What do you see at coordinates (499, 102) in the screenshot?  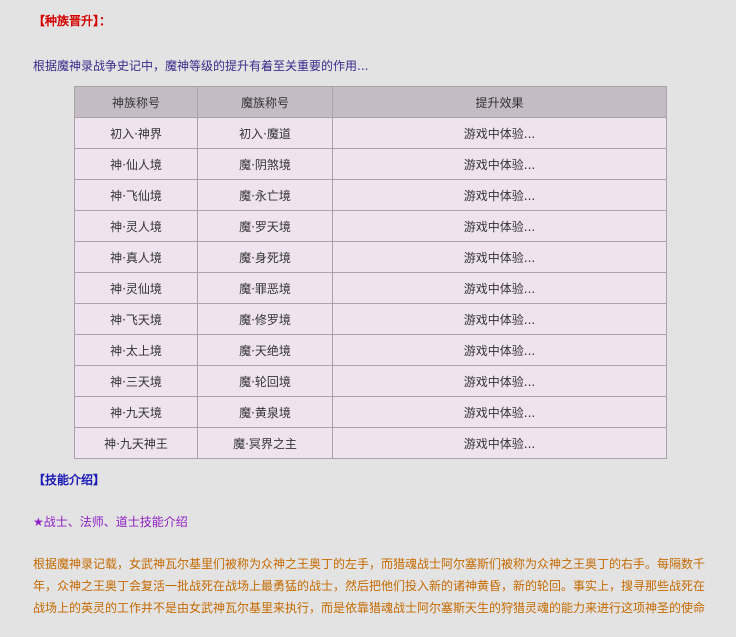 I see `table-header-effect: 提升效果` at bounding box center [499, 102].